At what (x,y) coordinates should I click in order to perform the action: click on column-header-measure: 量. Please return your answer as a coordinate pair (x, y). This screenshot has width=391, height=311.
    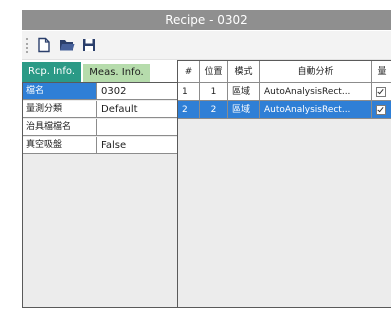
    Looking at the image, I should click on (381, 72).